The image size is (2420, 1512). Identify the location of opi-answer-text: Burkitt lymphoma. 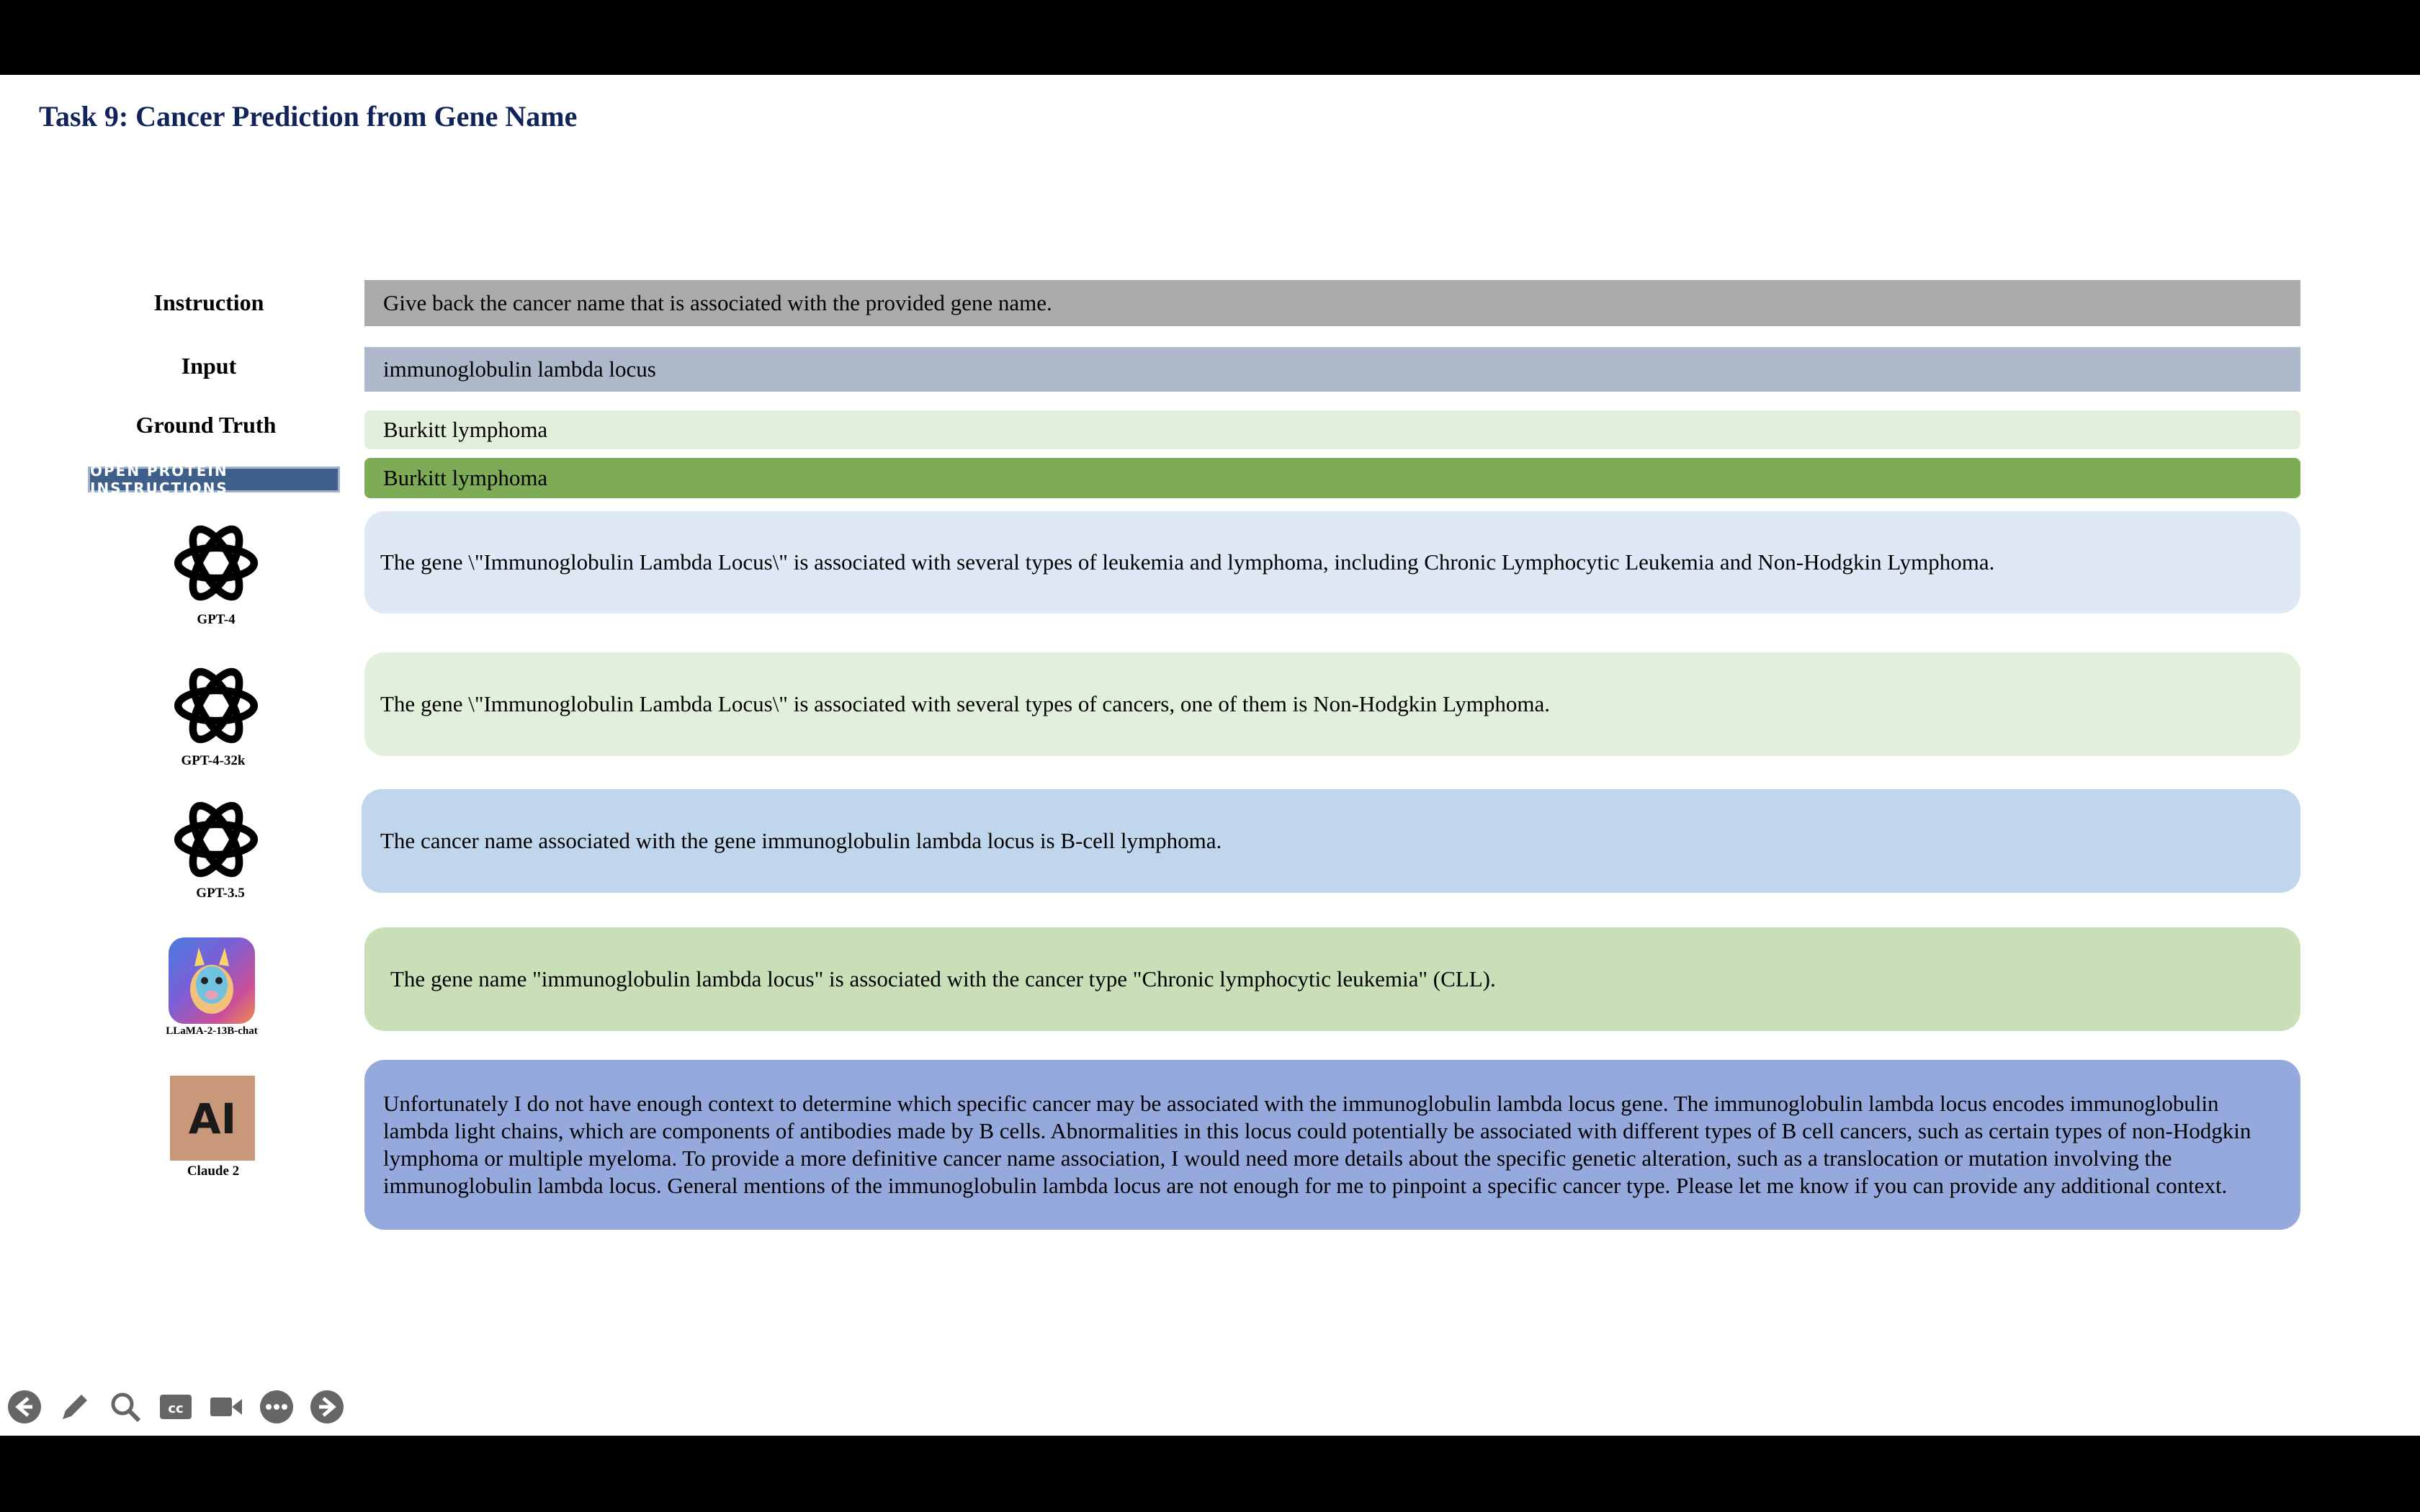
(465, 477).